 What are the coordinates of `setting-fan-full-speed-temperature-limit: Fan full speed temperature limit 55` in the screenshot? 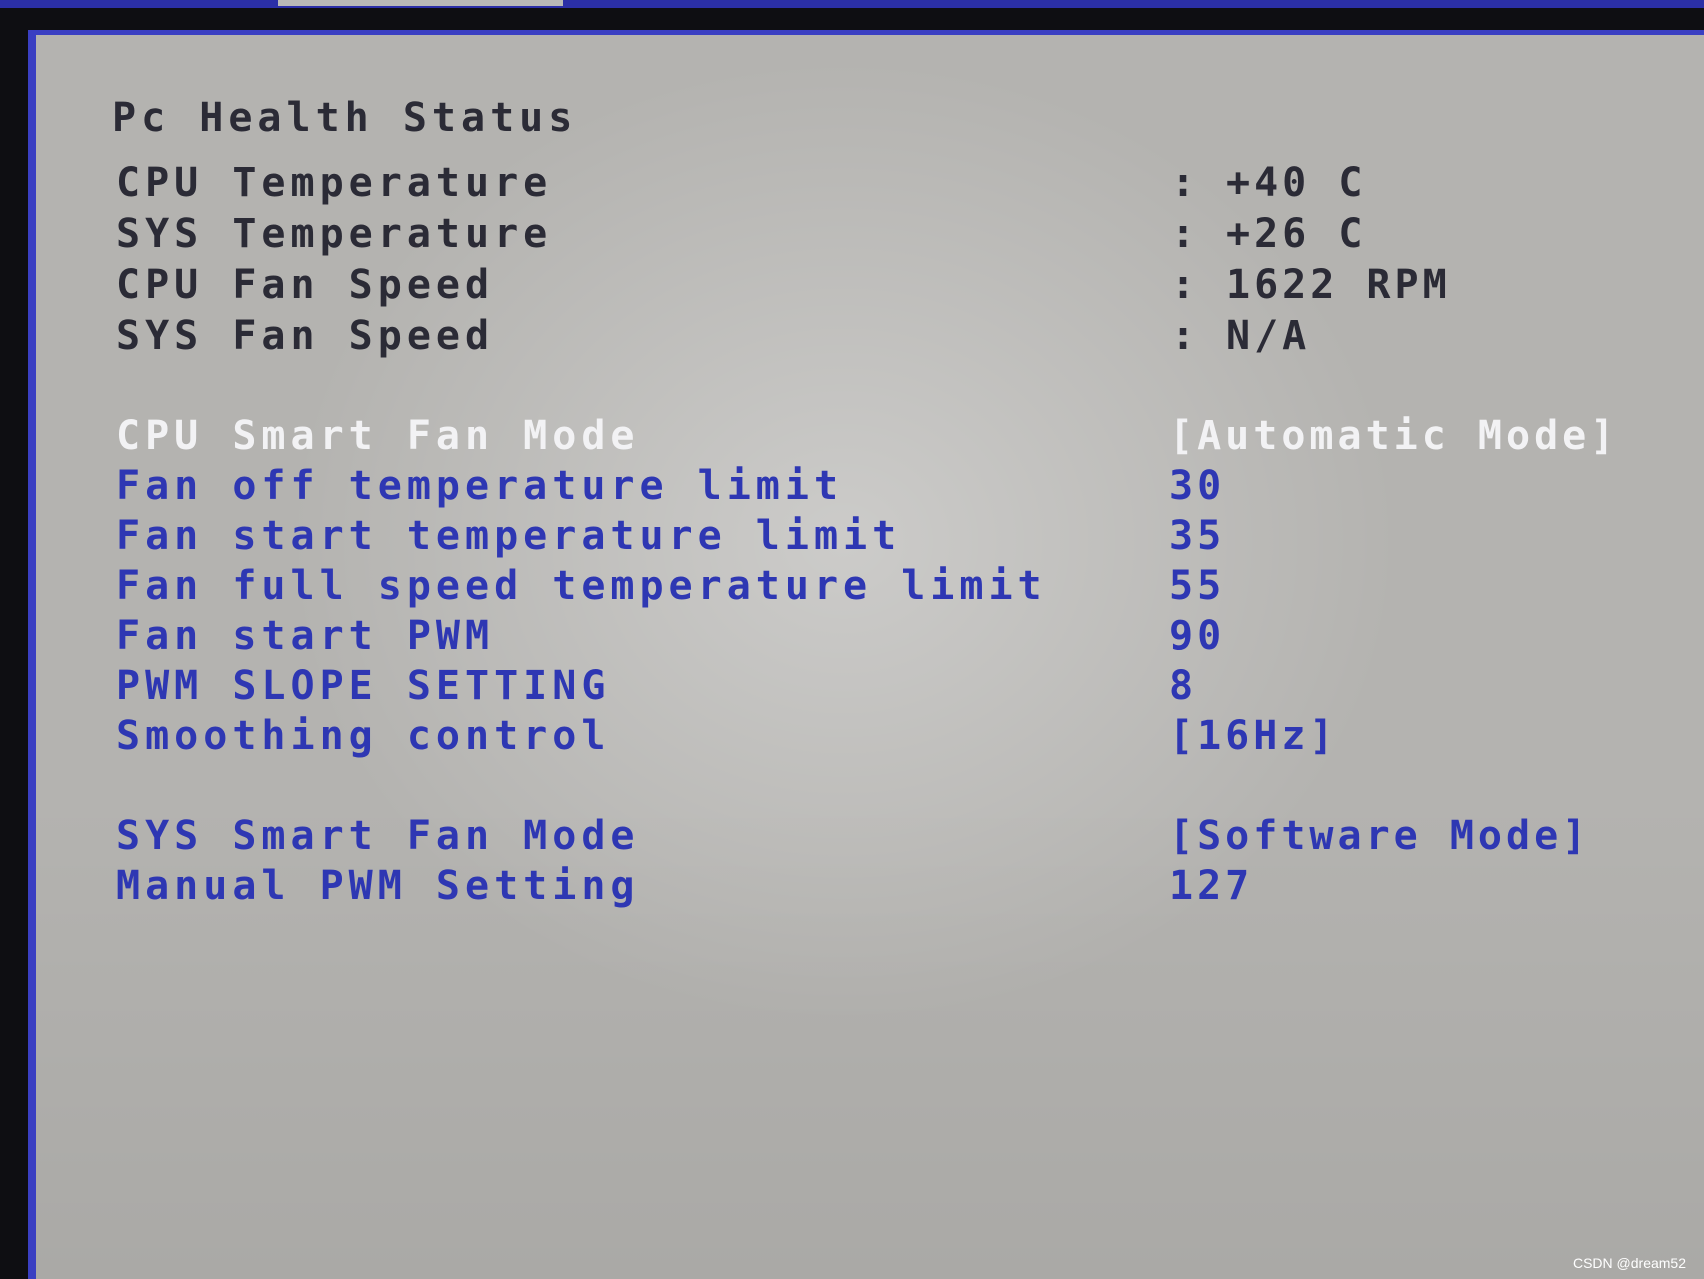 It's located at (866, 588).